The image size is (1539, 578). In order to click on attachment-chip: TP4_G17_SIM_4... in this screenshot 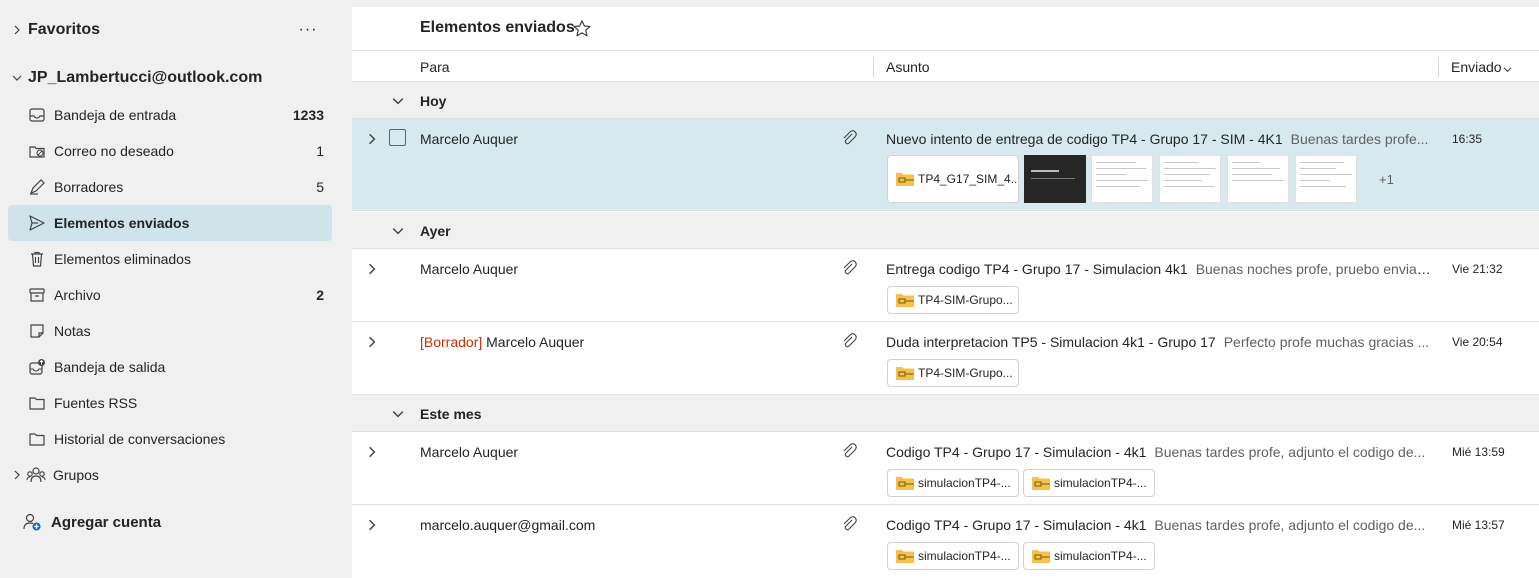, I will do `click(953, 179)`.